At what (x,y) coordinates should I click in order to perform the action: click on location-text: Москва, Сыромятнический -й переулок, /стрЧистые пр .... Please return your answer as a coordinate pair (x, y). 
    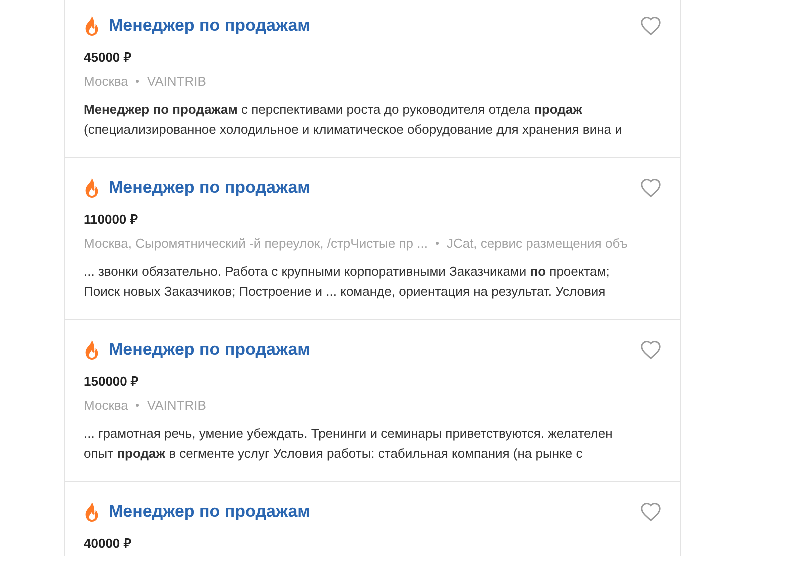
    Looking at the image, I should click on (256, 244).